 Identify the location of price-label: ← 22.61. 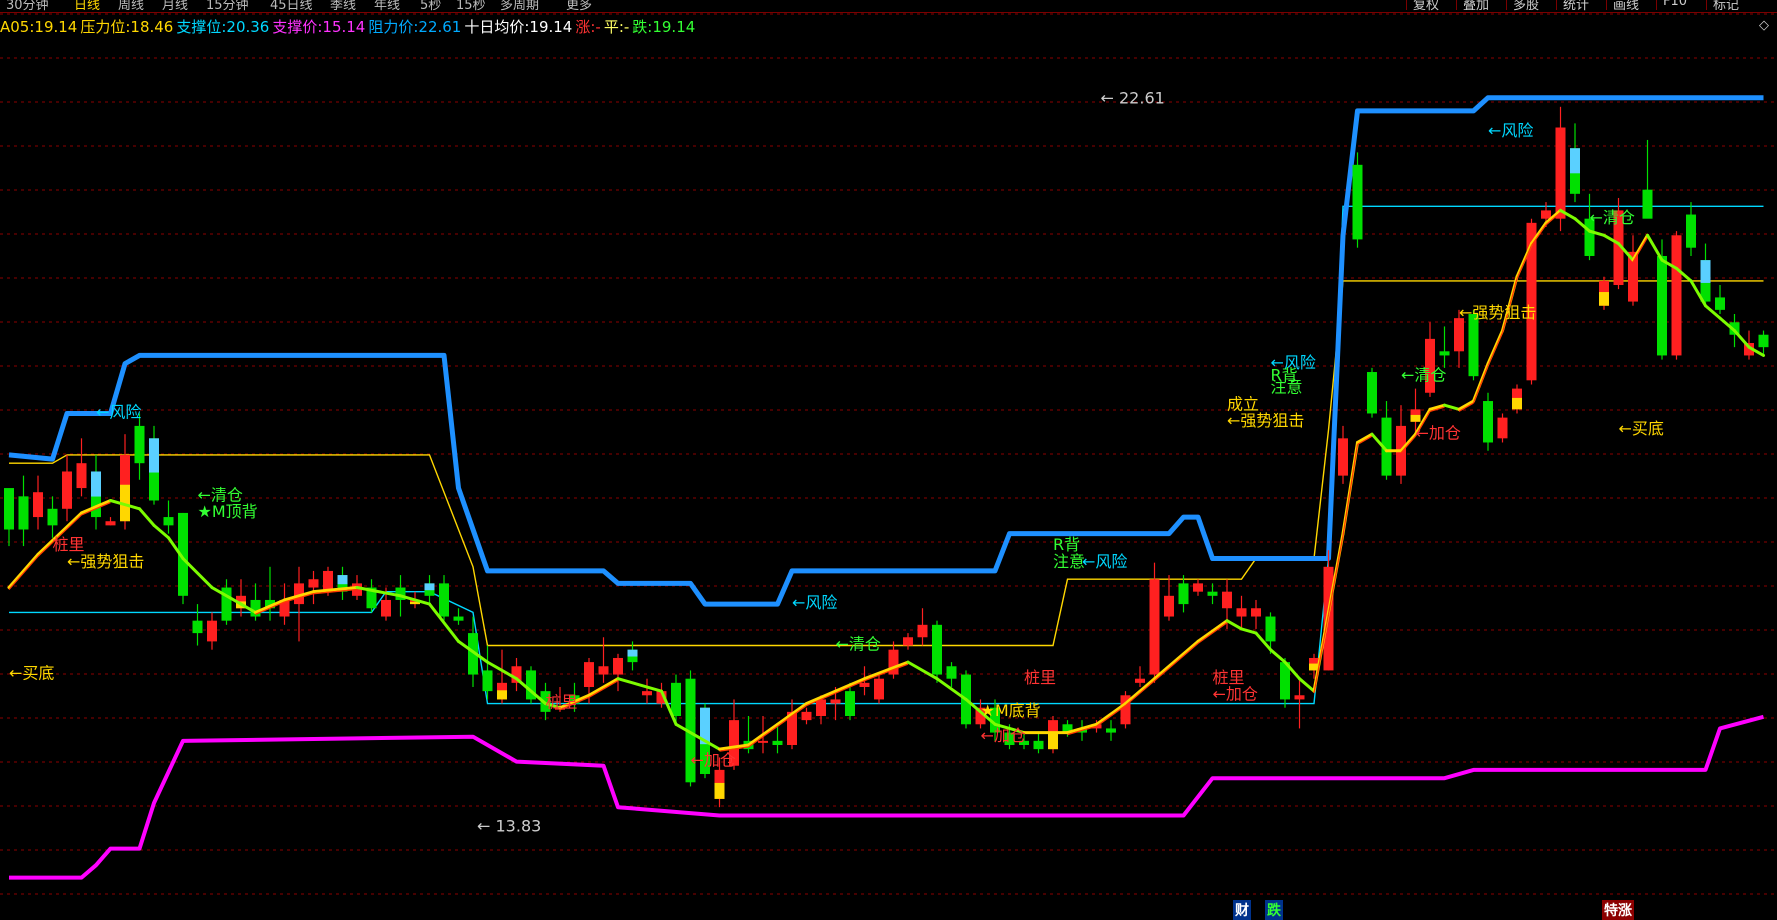
(1133, 98).